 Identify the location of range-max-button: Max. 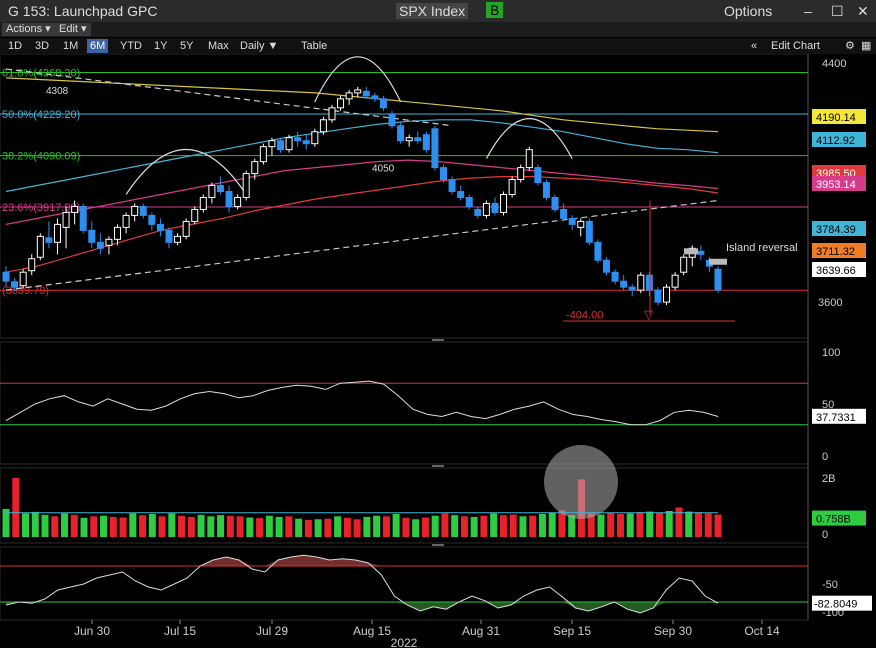
(218, 46).